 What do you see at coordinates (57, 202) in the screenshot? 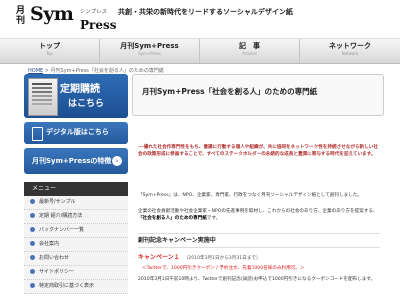
I see `menu-item-label: 最新号/サンプル` at bounding box center [57, 202].